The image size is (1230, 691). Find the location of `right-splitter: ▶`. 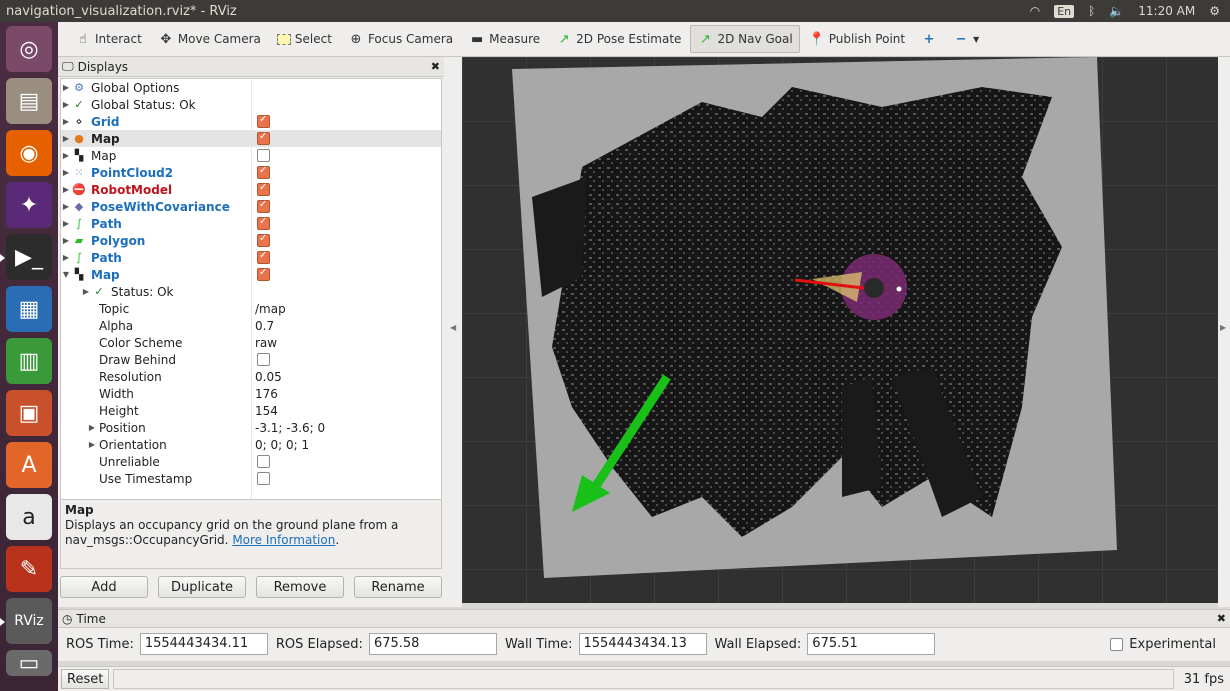

right-splitter: ▶ is located at coordinates (1224, 332).